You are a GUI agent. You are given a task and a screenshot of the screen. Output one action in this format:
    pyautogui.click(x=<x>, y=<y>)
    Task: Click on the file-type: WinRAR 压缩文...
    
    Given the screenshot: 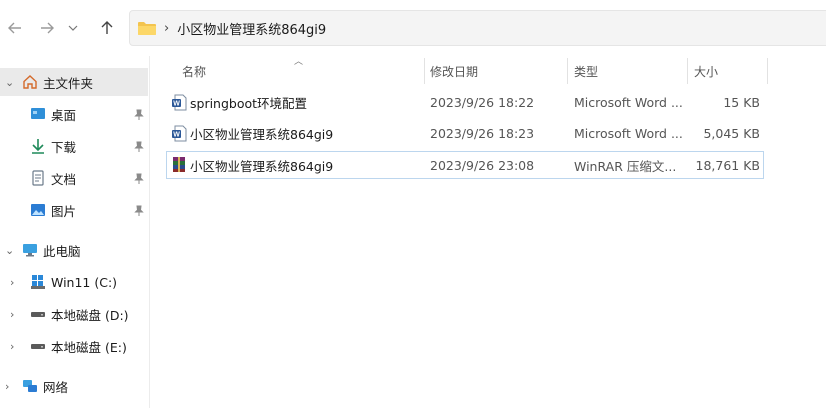 What is the action you would take?
    pyautogui.click(x=625, y=166)
    